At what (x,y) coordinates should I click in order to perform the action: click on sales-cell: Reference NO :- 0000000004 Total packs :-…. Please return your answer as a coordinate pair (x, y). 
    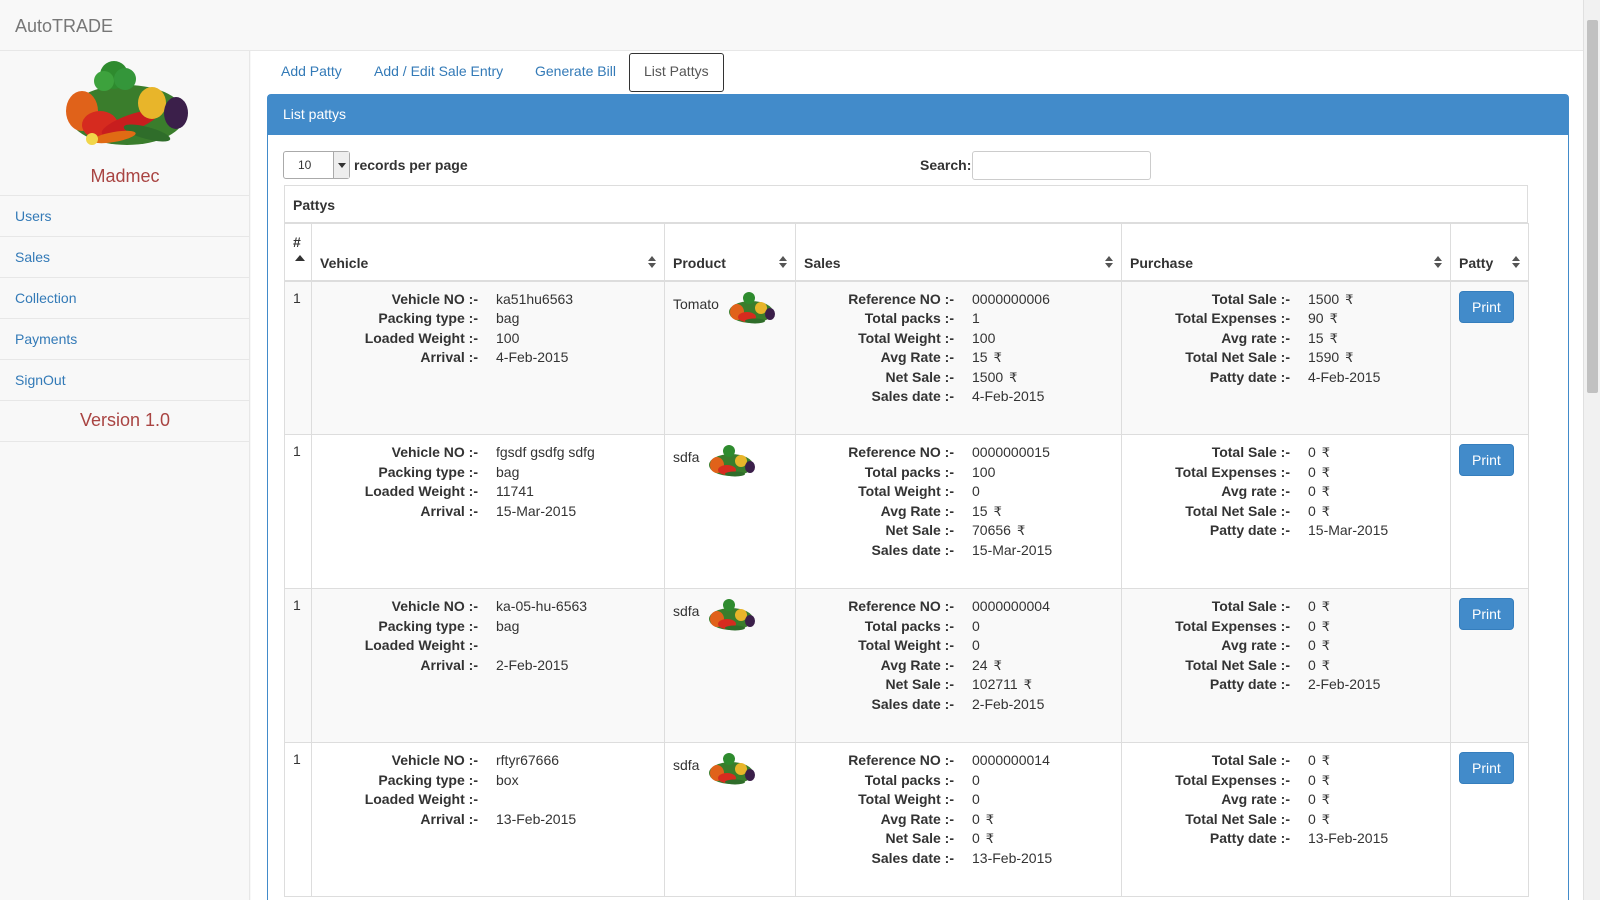
    Looking at the image, I should click on (958, 665).